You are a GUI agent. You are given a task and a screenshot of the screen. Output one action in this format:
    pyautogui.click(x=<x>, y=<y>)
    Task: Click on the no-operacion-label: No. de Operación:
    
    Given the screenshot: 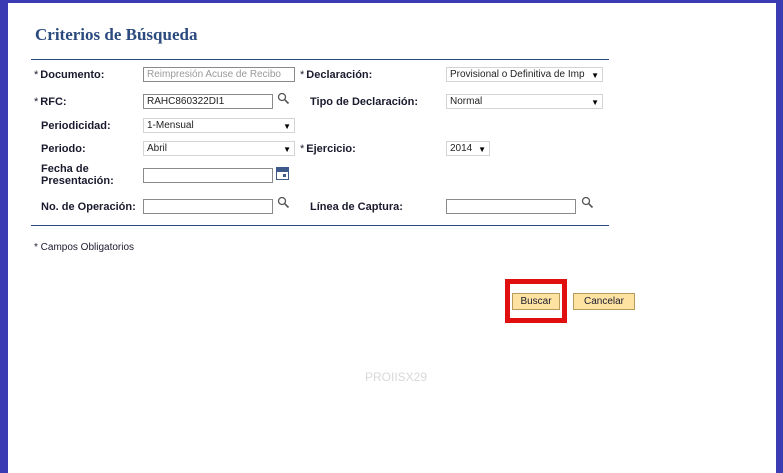 What is the action you would take?
    pyautogui.click(x=88, y=207)
    